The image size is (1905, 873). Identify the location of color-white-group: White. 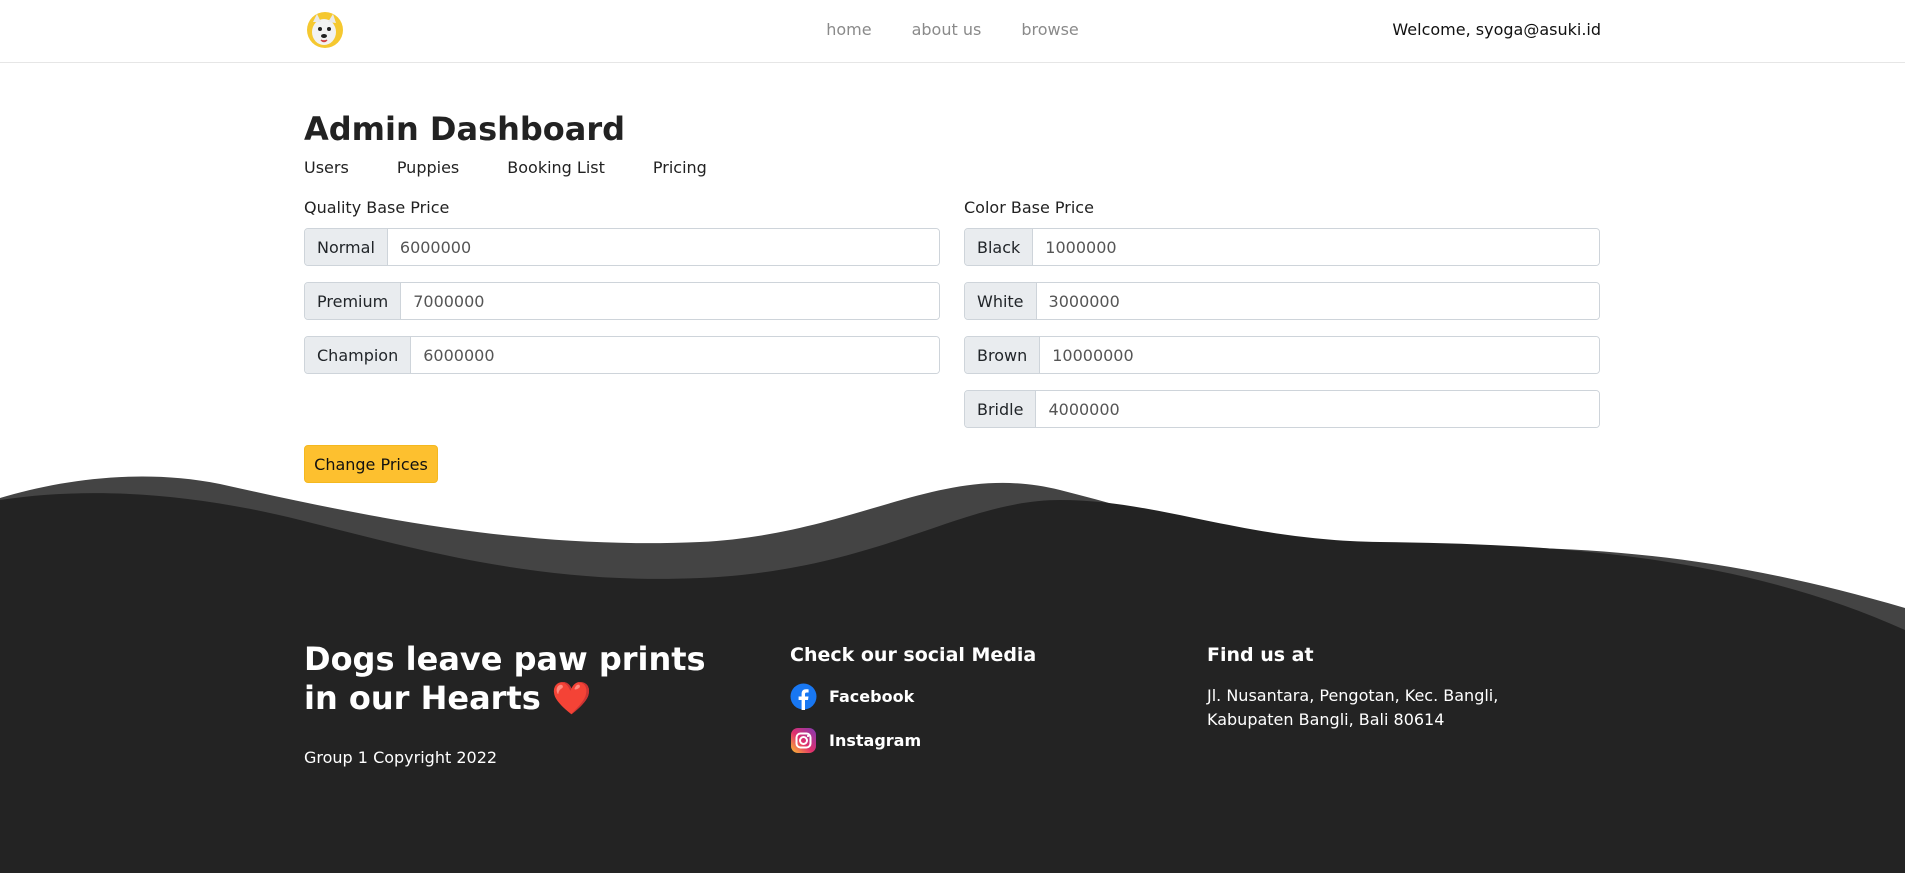
(1282, 301).